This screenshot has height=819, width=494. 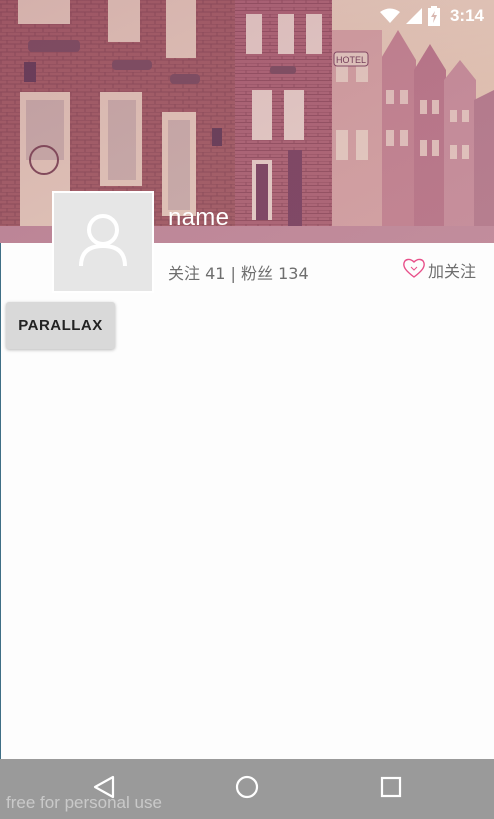 I want to click on home-icon, so click(x=247, y=789).